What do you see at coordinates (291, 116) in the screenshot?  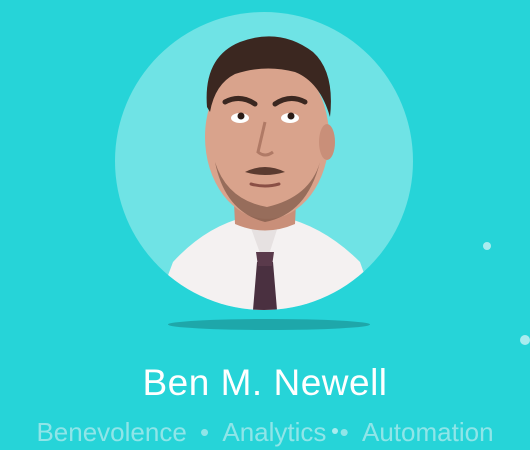 I see `pupil-right` at bounding box center [291, 116].